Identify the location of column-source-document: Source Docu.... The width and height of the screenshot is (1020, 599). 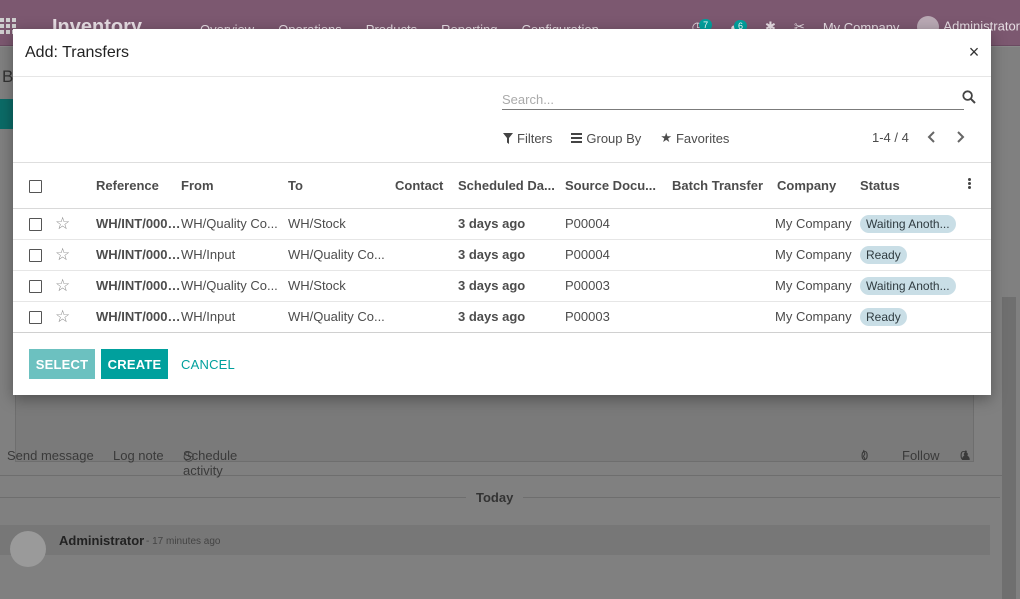
(618, 186).